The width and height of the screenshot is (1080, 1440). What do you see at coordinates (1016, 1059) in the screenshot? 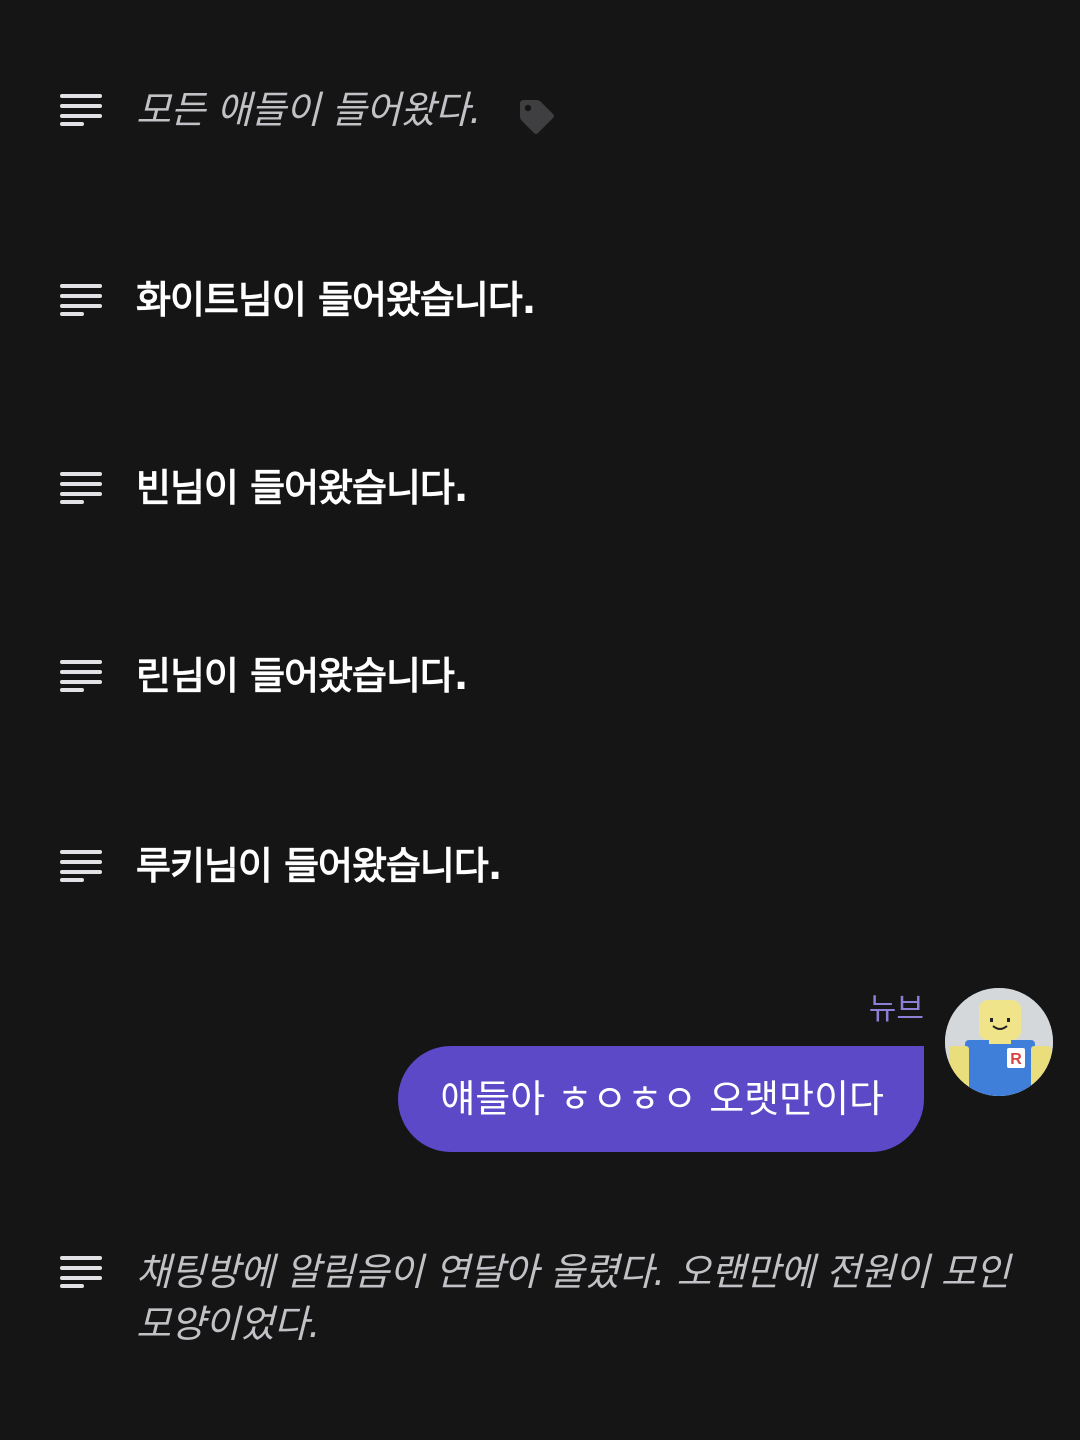
I see `svg-text: R` at bounding box center [1016, 1059].